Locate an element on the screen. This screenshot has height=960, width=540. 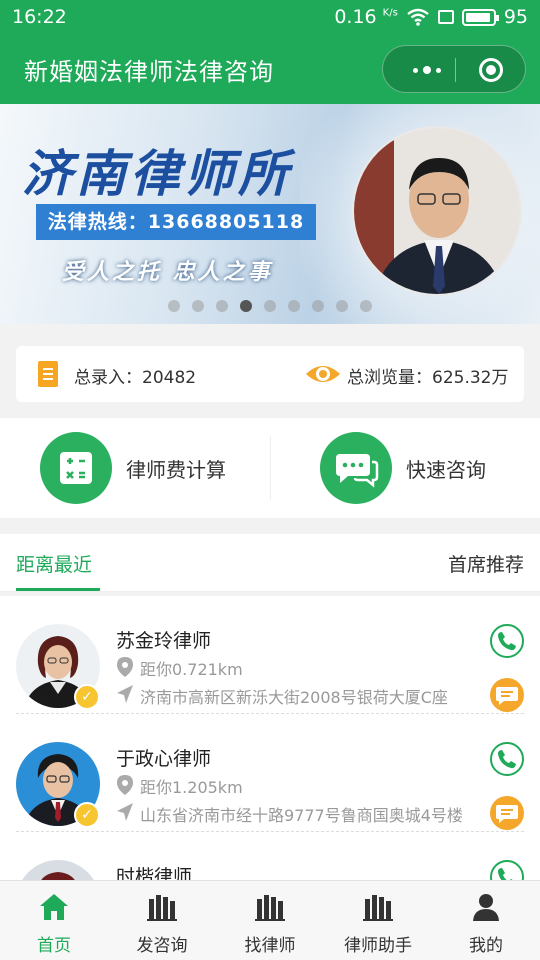
feature-divider is located at coordinates (270, 468).